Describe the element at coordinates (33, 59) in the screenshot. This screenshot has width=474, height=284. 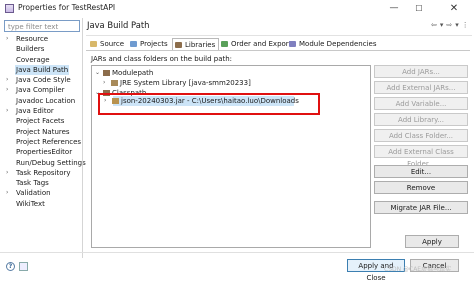
I see `sidebar-item-label: Coverage` at that location.